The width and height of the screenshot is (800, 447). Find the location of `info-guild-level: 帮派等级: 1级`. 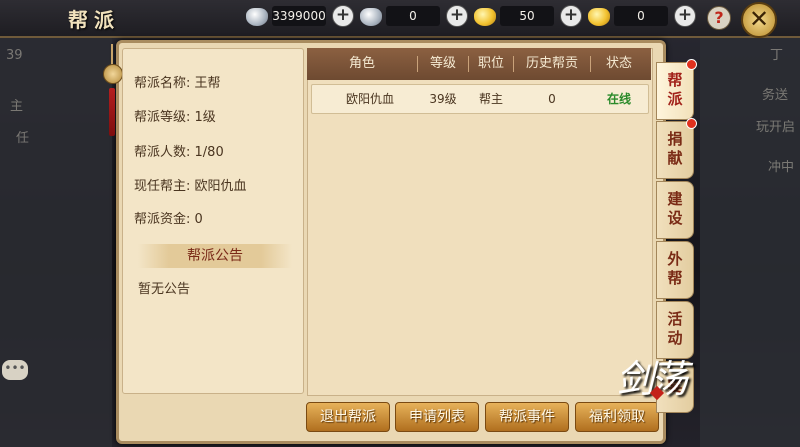

info-guild-level: 帮派等级: 1级 is located at coordinates (175, 115).